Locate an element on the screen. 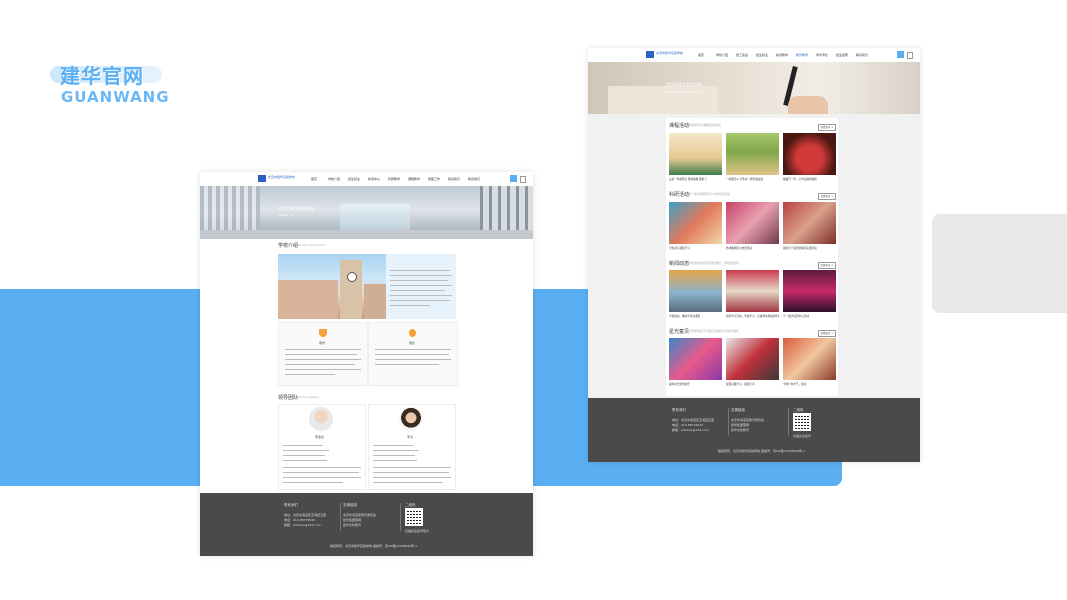  left-footer-link: 建华文化教育 is located at coordinates (352, 525).